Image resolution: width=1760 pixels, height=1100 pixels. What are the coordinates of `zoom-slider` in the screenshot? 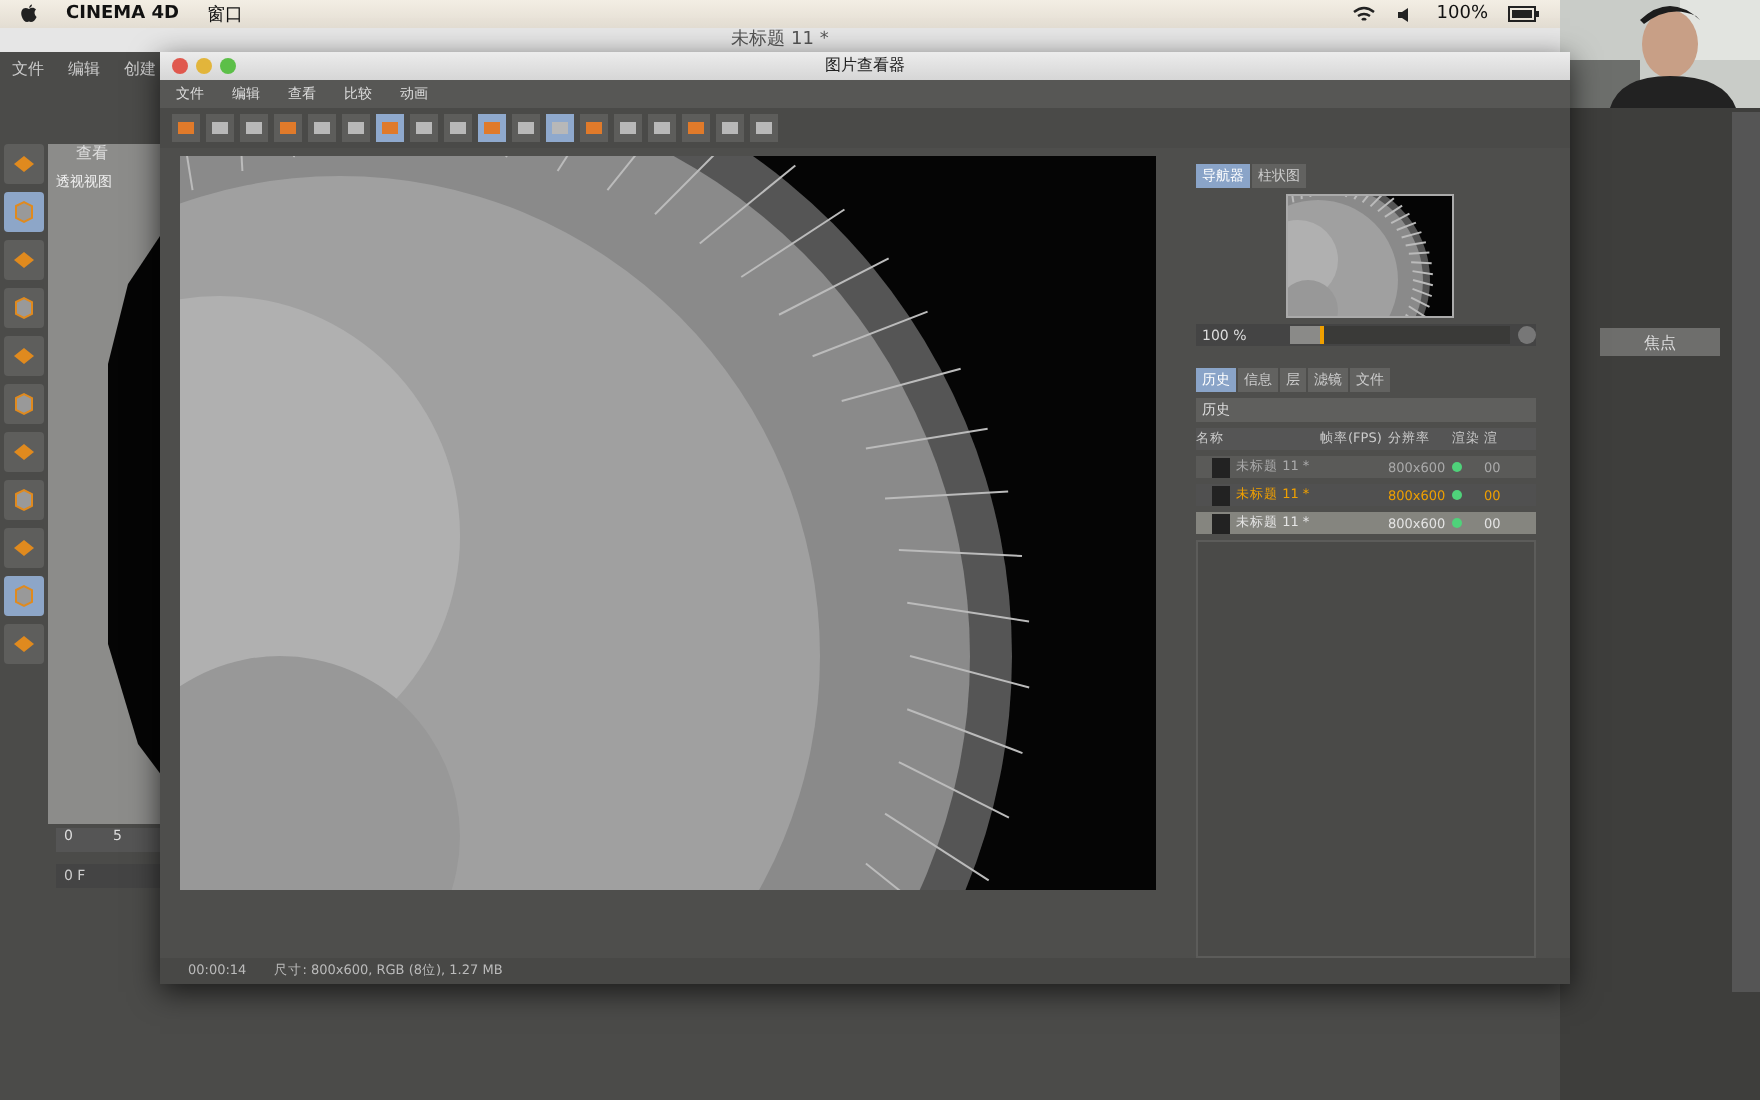 It's located at (1400, 335).